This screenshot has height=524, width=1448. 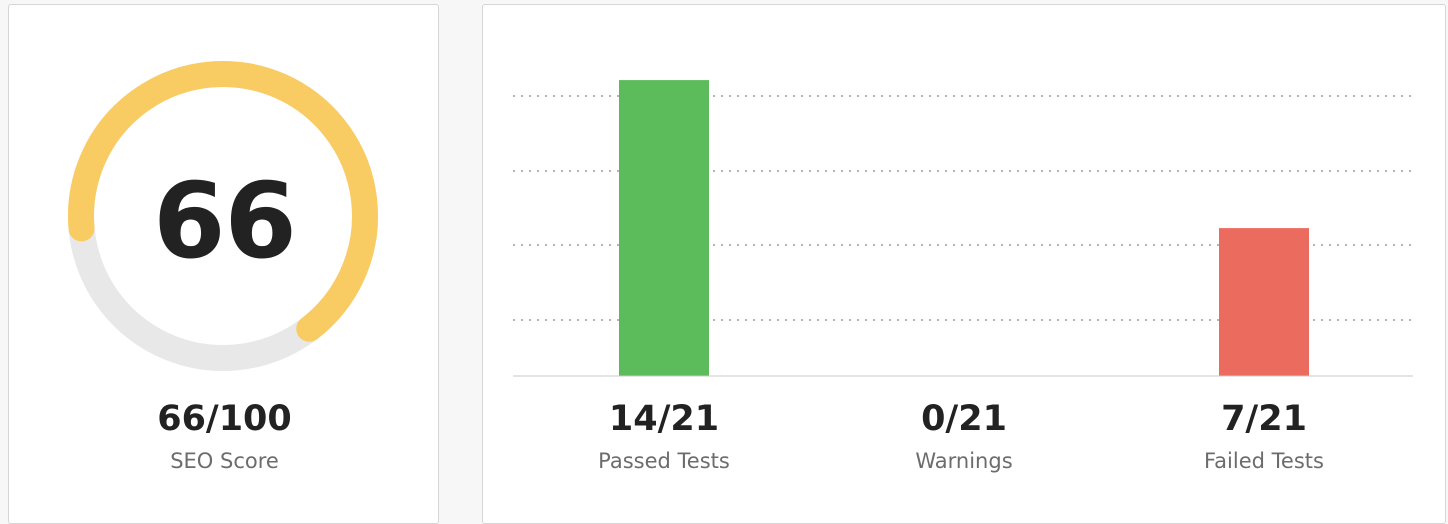 I want to click on failed-tests-label: Failed Tests, so click(x=1264, y=461).